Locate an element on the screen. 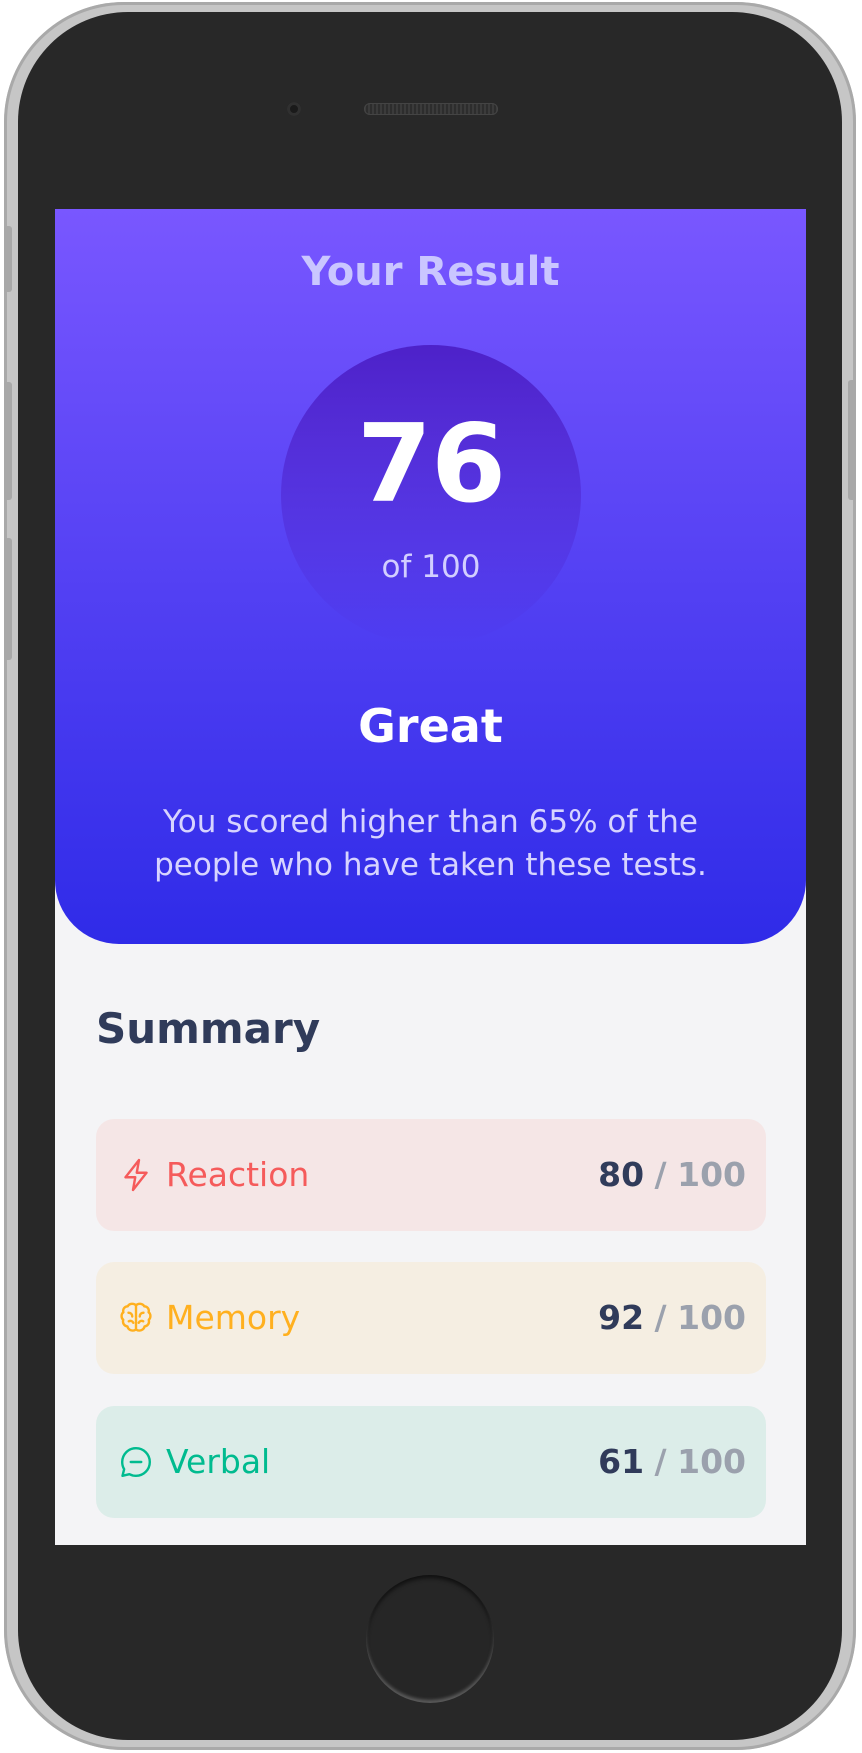 This screenshot has width=862, height=1753. score-max: of 100 is located at coordinates (431, 567).